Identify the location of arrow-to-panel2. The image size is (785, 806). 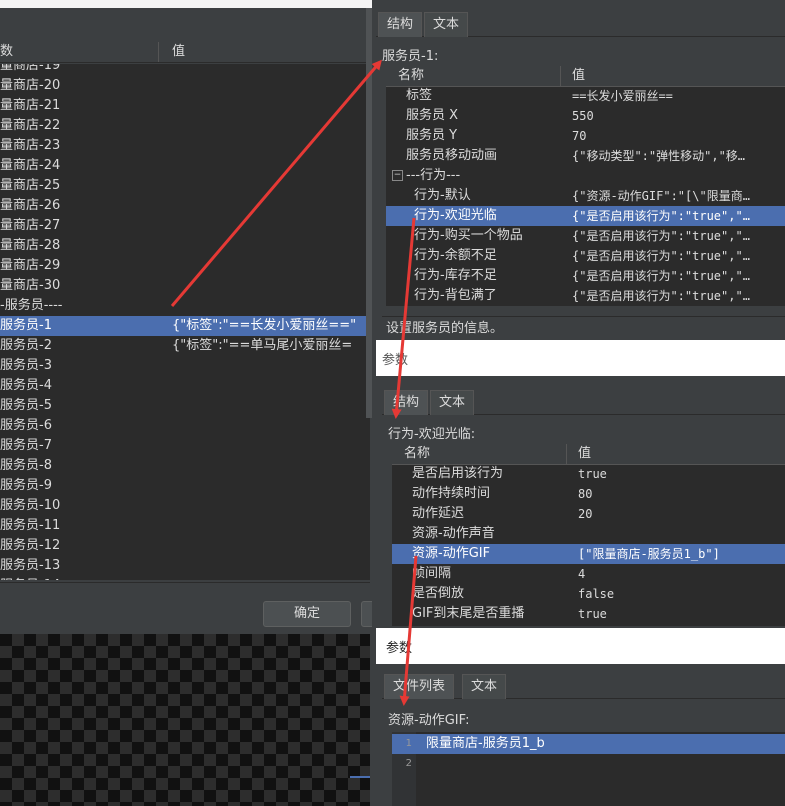
(403, 318).